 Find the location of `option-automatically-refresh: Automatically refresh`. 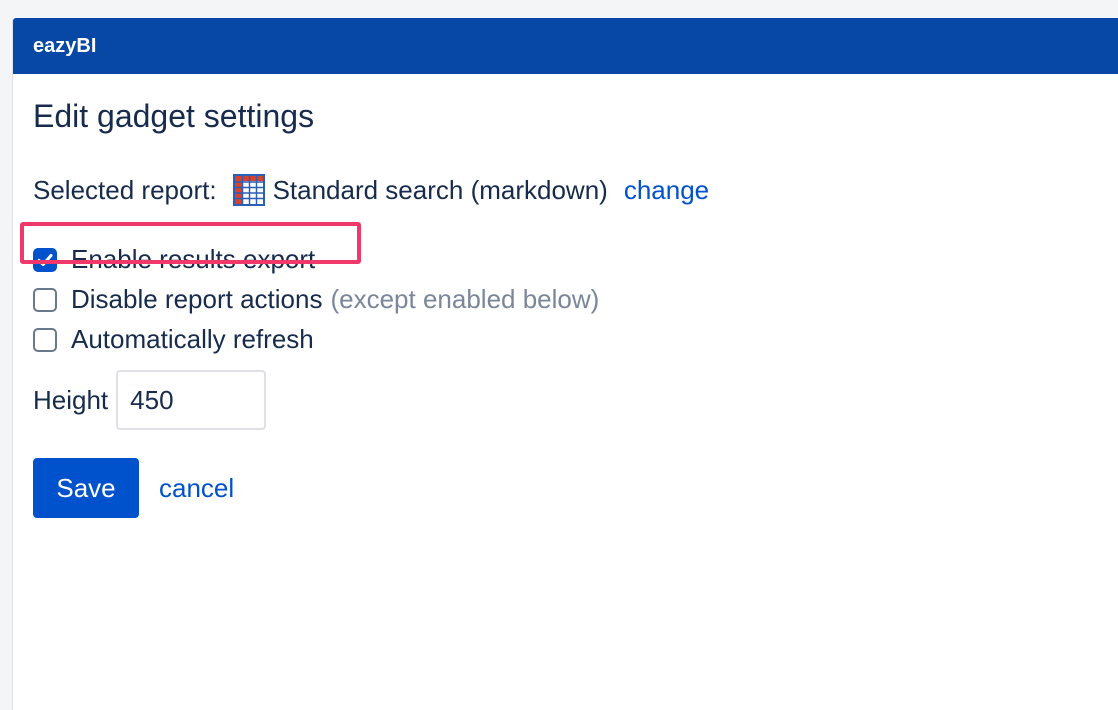

option-automatically-refresh: Automatically refresh is located at coordinates (173, 339).